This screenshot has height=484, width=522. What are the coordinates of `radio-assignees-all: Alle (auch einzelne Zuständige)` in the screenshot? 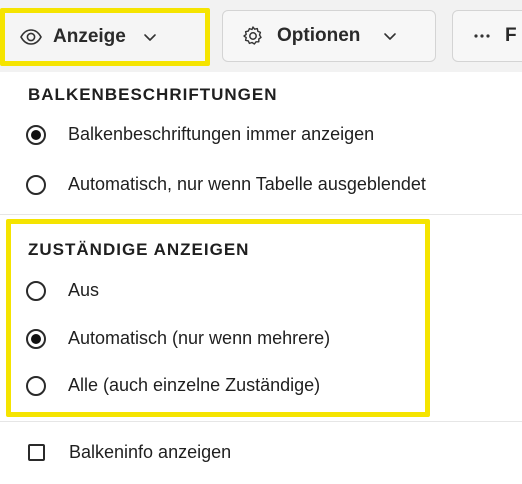 It's located at (173, 385).